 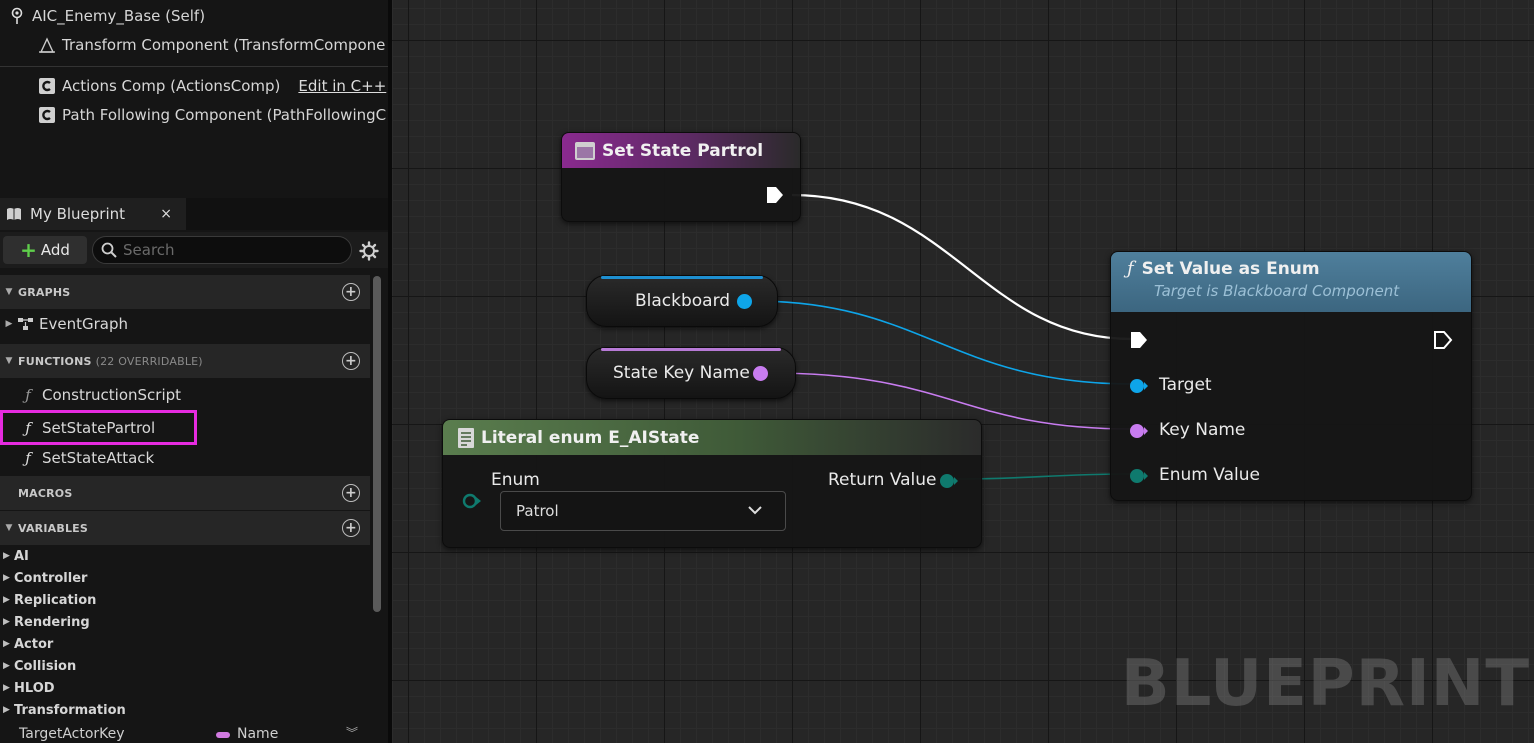 I want to click on exec-in-pin-icon, so click(x=1139, y=342).